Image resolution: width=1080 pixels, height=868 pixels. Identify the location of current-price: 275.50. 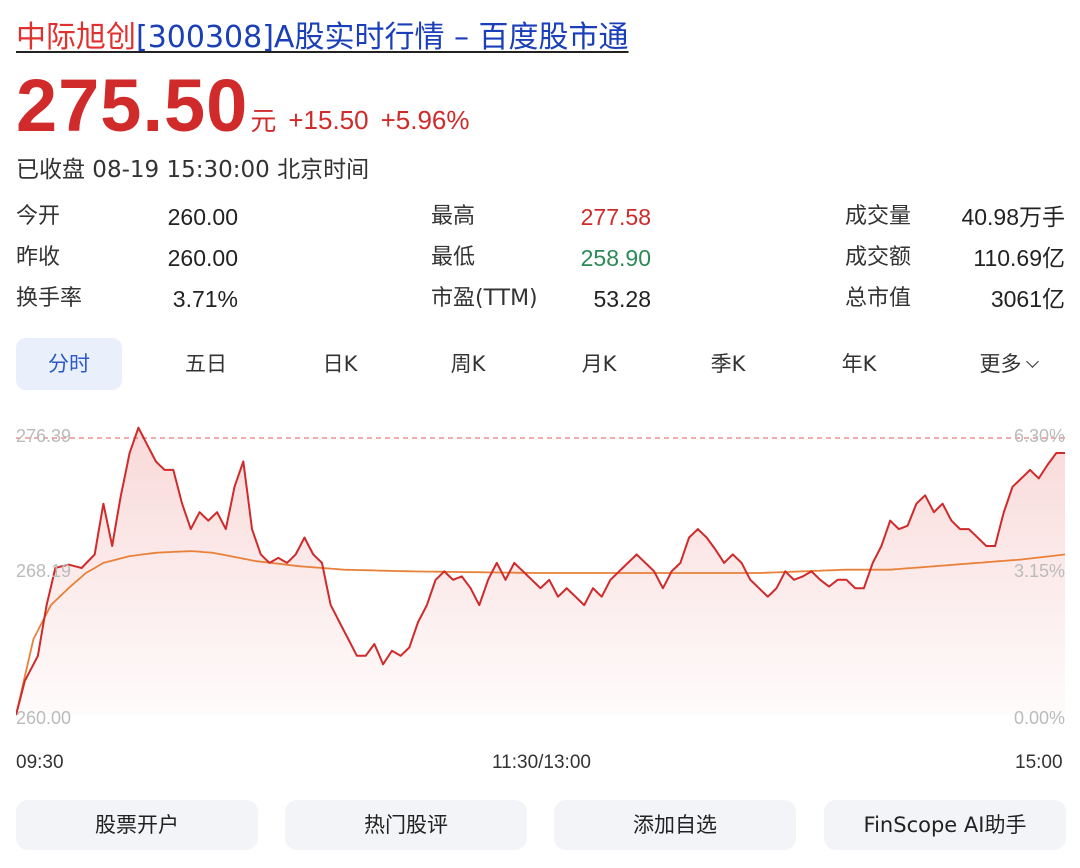
(132, 105).